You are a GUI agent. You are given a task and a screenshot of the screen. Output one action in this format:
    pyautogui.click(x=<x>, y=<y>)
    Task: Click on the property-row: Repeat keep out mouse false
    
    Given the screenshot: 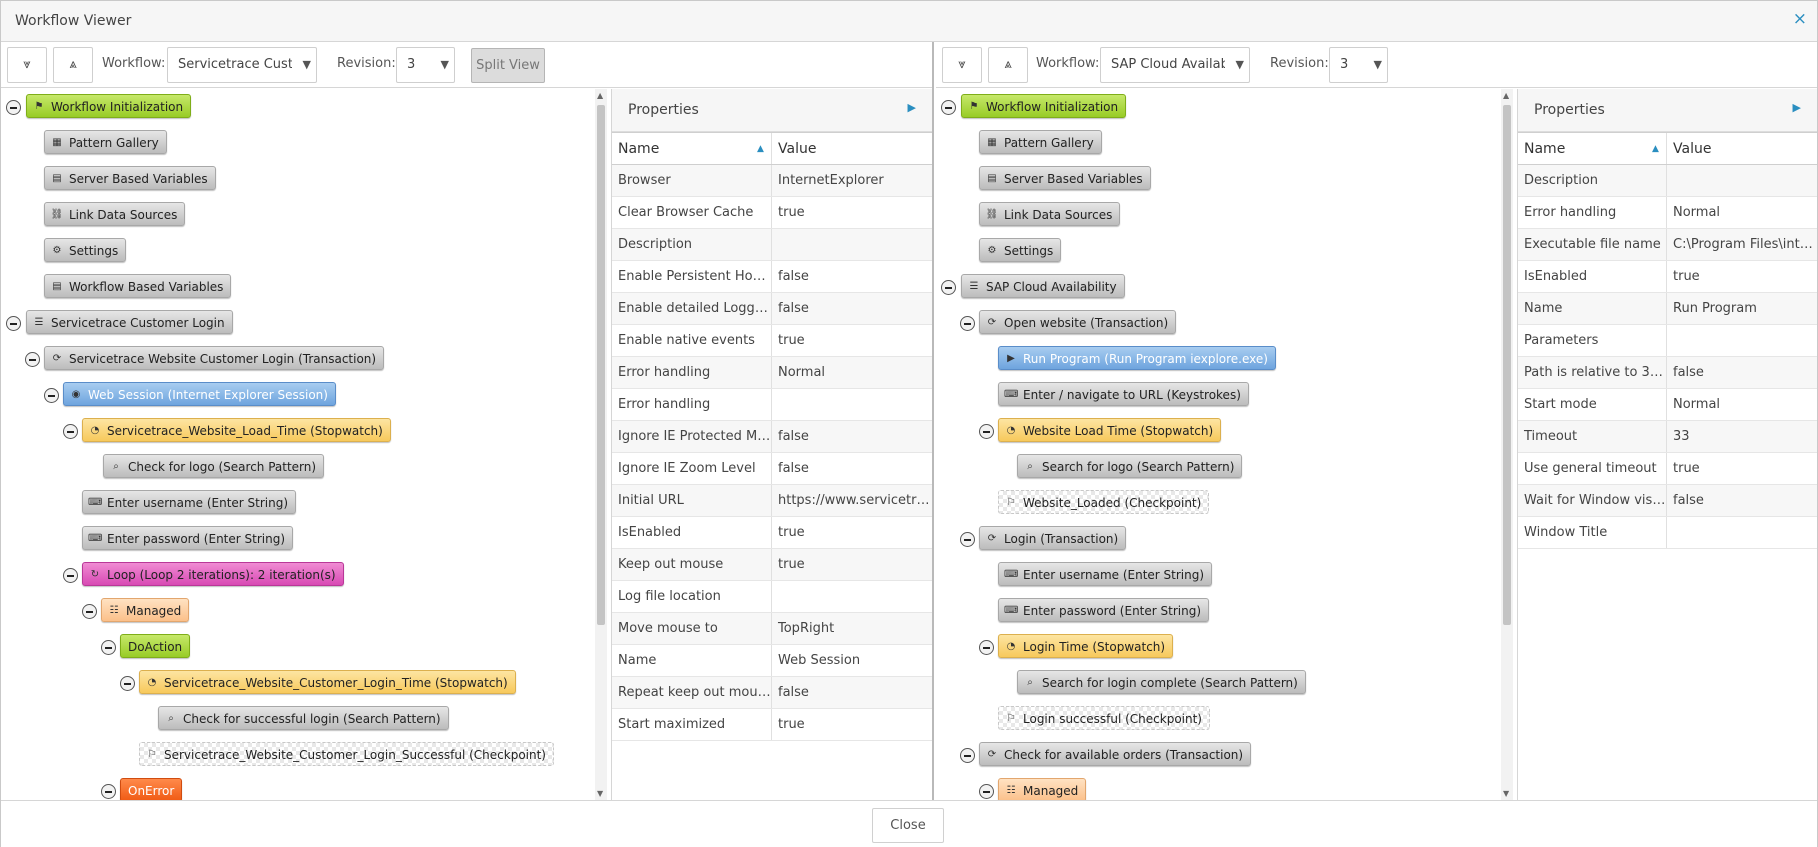 What is the action you would take?
    pyautogui.click(x=772, y=693)
    